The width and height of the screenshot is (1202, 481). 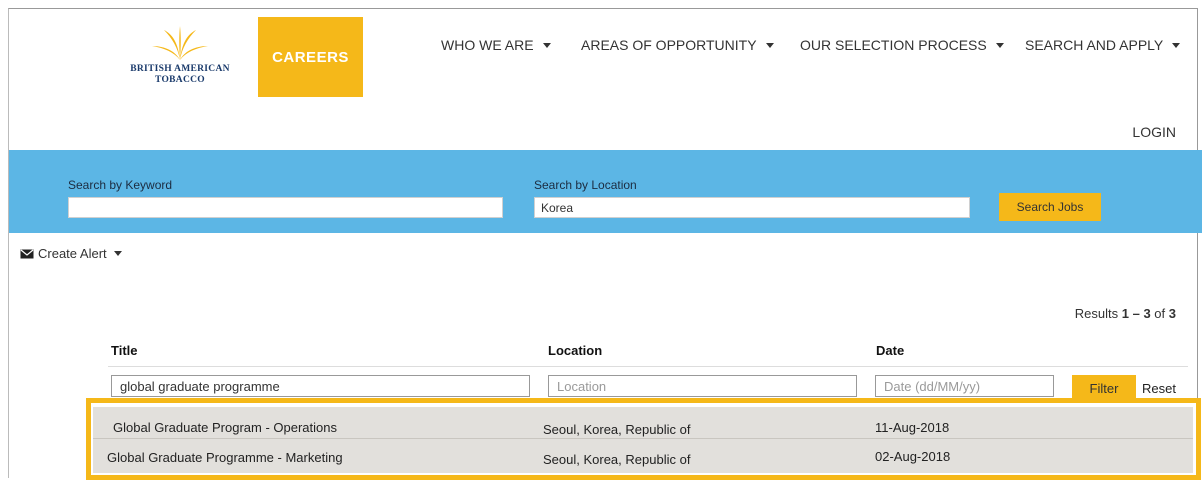 I want to click on location-filter-input, so click(x=702, y=386).